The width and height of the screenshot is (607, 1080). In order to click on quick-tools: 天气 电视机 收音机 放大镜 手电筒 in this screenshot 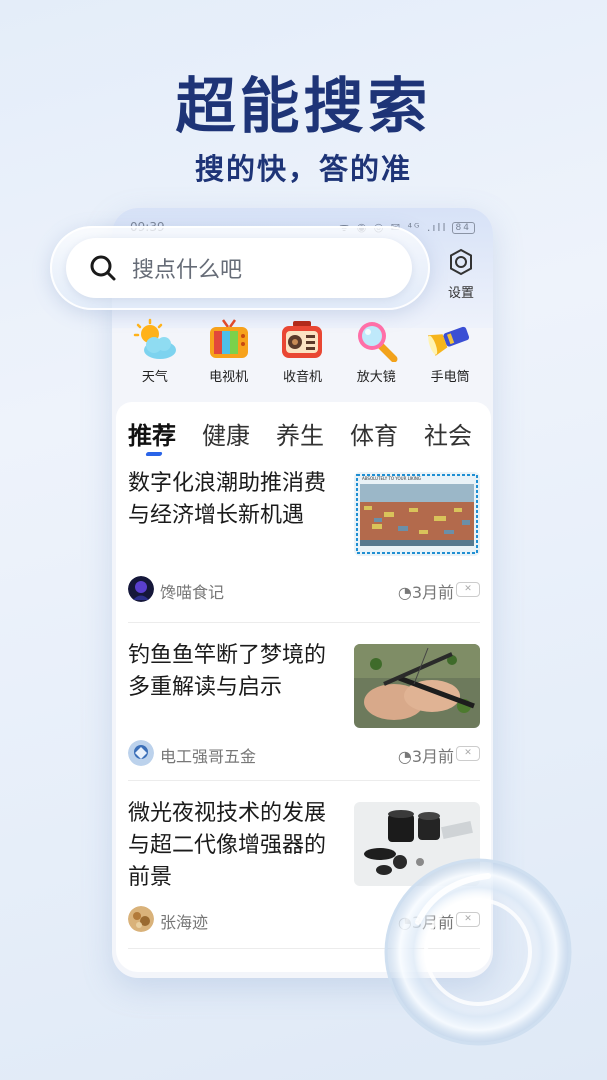, I will do `click(302, 354)`.